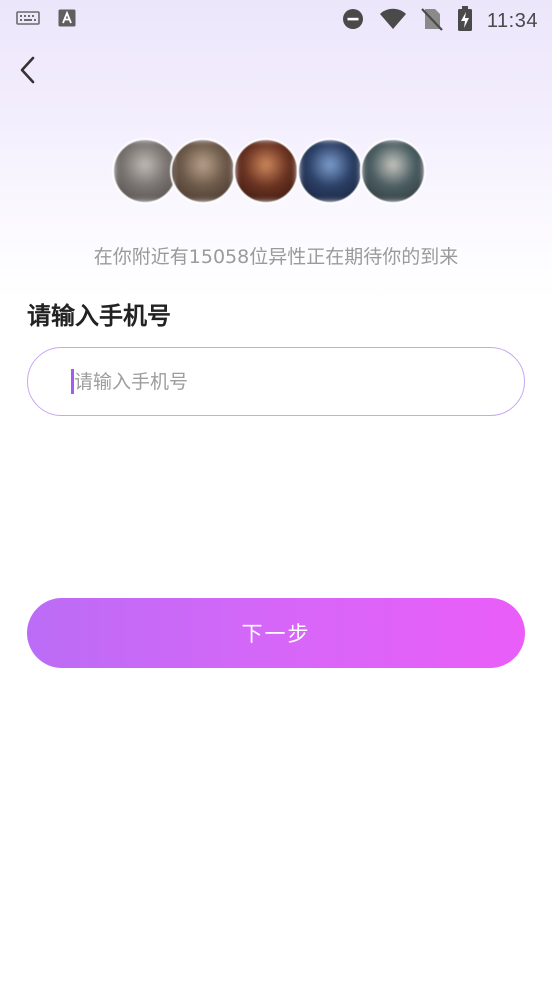 This screenshot has width=552, height=981. What do you see at coordinates (512, 20) in the screenshot?
I see `status-time: 11:34` at bounding box center [512, 20].